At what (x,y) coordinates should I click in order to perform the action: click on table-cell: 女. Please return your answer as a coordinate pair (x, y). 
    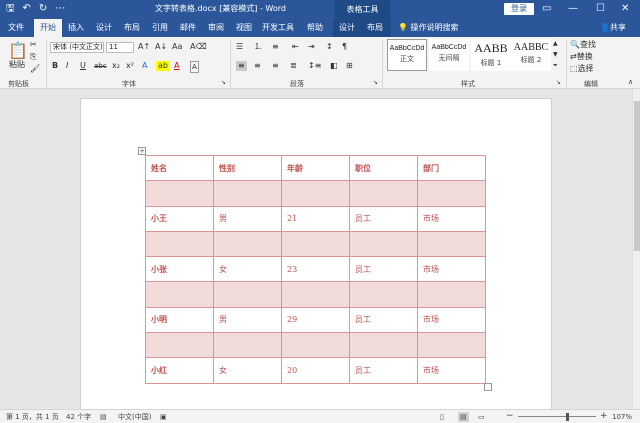
    Looking at the image, I should click on (247, 269).